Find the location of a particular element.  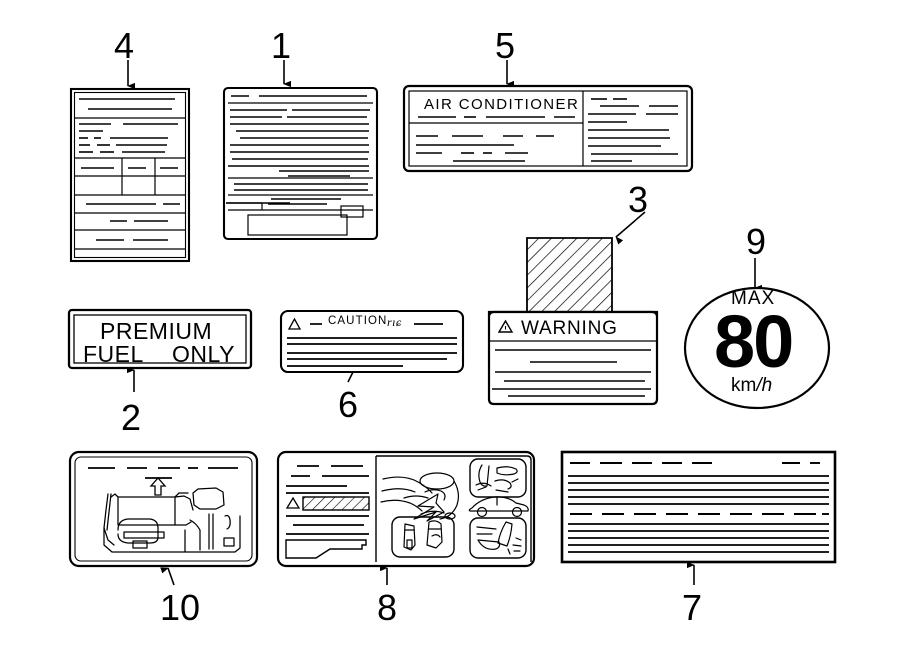

label-info-plate is located at coordinates (698, 507).